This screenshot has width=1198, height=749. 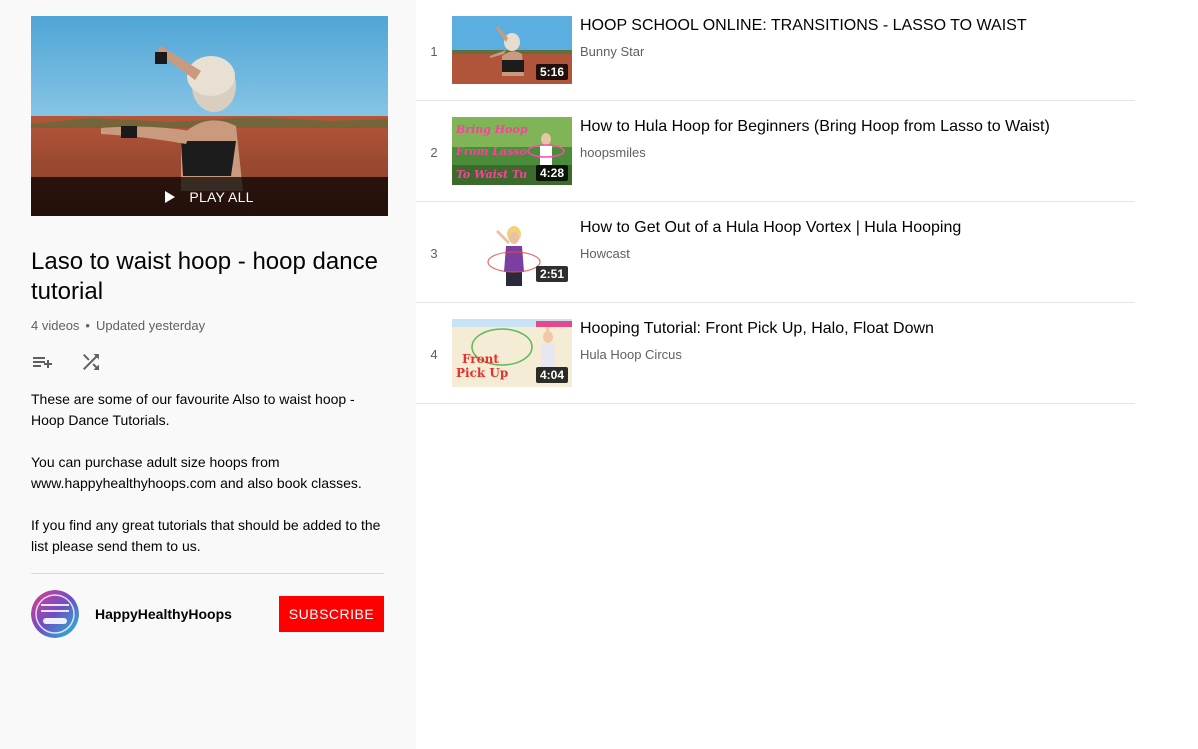 I want to click on playlist-stats: 4 videos • Updated yesterday, so click(x=118, y=325).